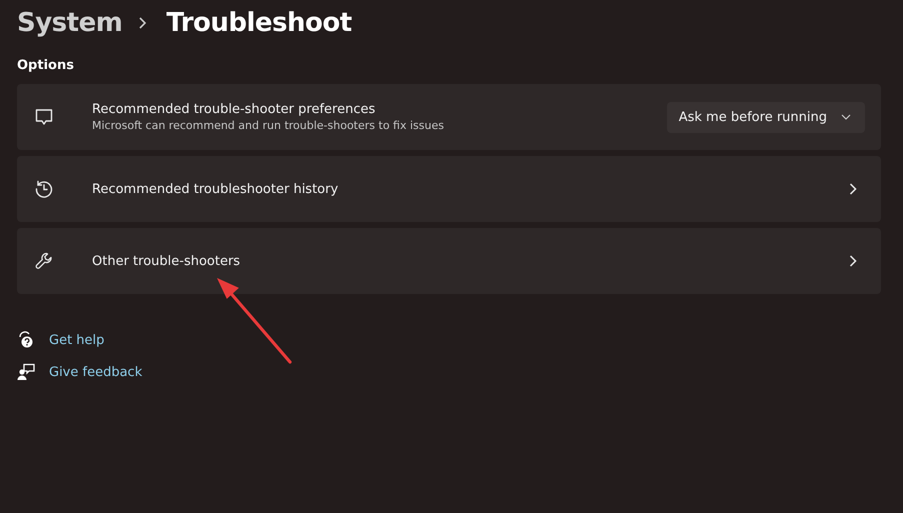 The image size is (903, 513). Describe the element at coordinates (26, 340) in the screenshot. I see `help-icon` at that location.